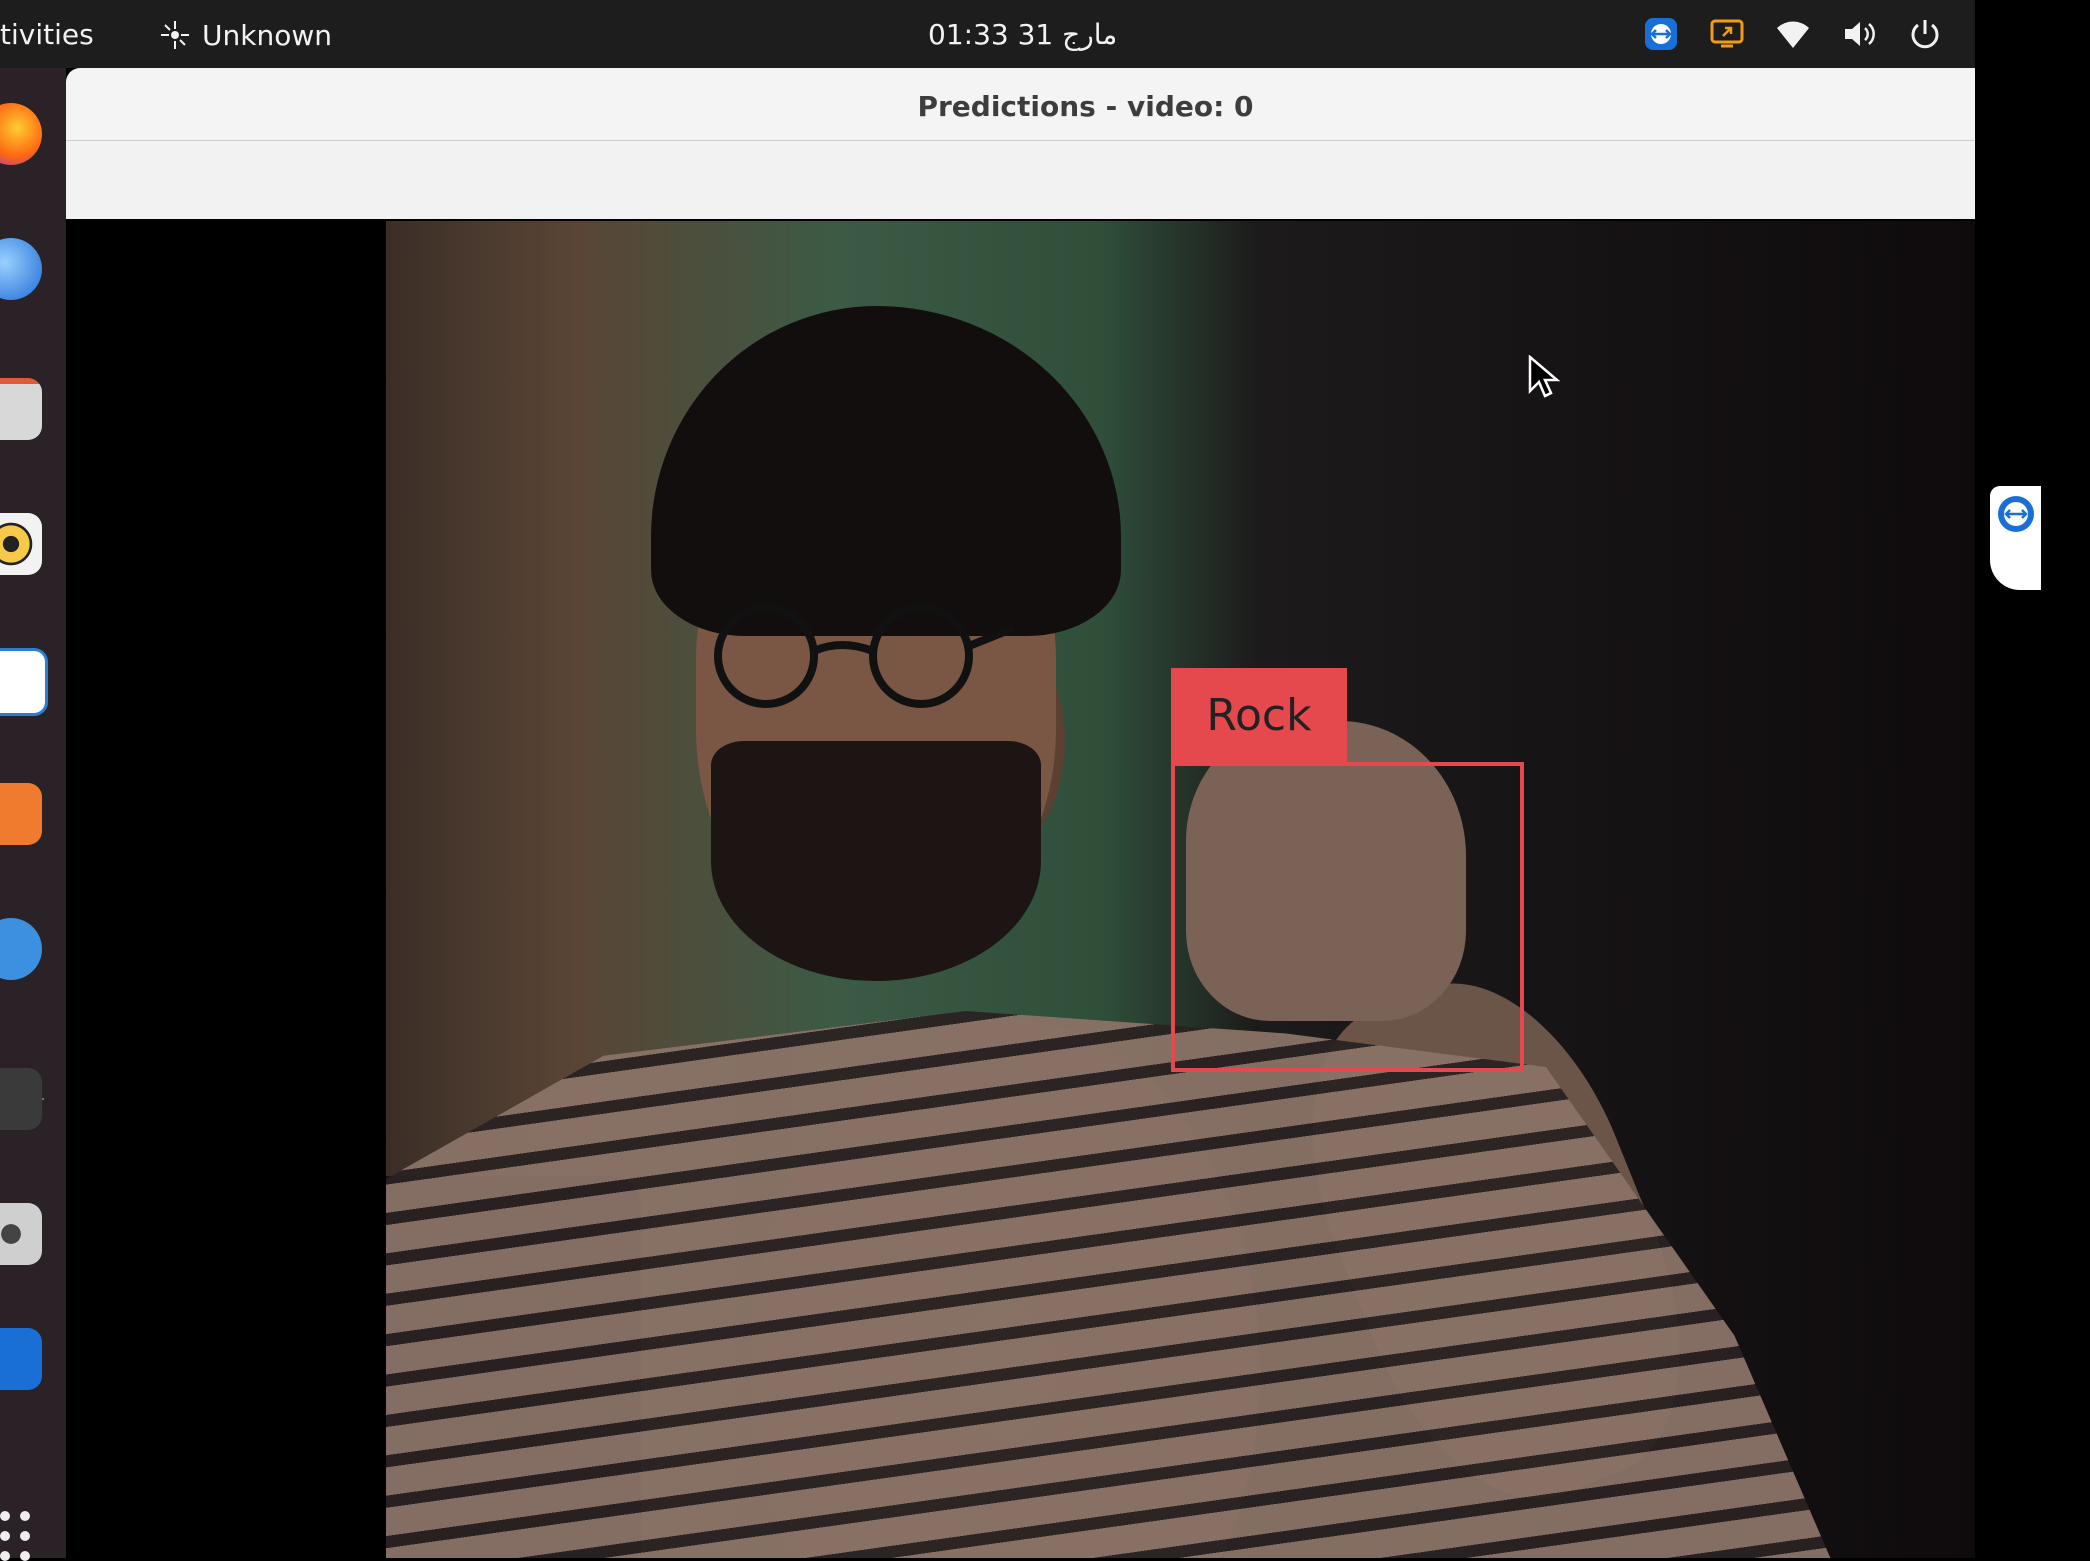  What do you see at coordinates (1347, 917) in the screenshot?
I see `detection-bounding-box` at bounding box center [1347, 917].